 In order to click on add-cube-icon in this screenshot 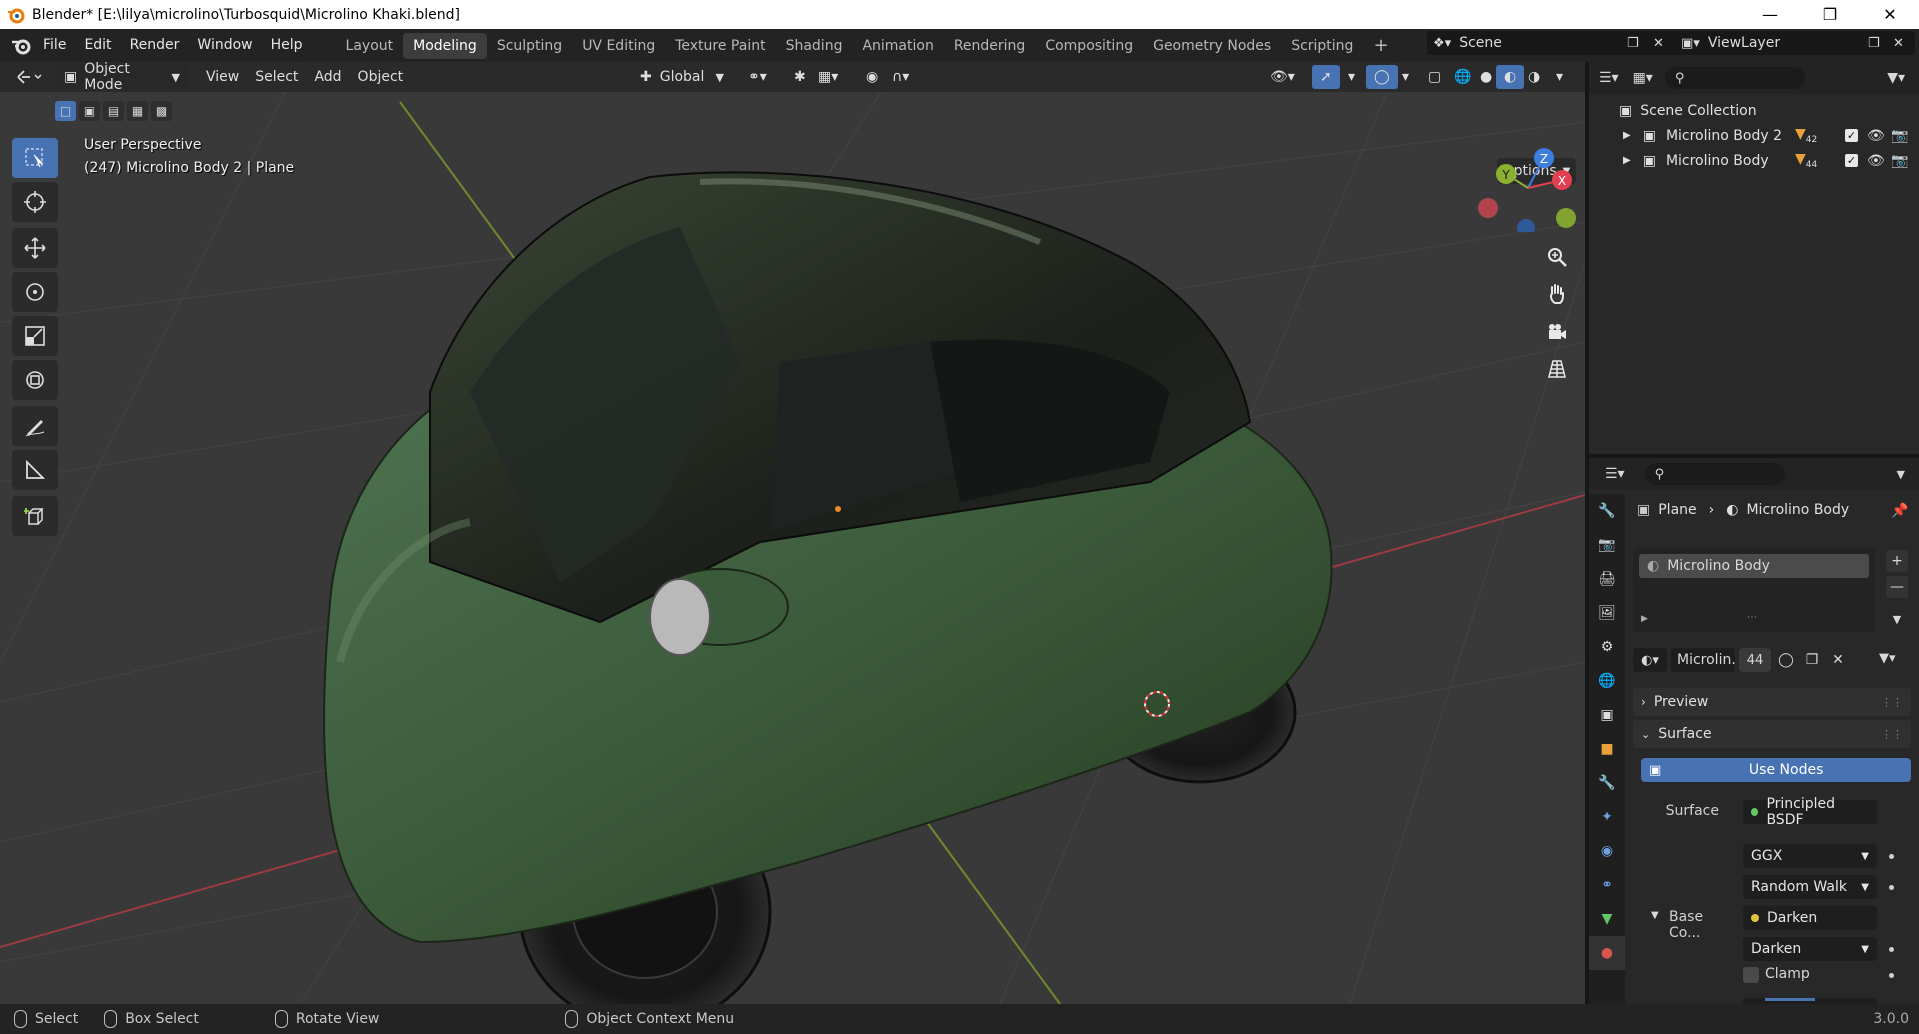, I will do `click(35, 516)`.